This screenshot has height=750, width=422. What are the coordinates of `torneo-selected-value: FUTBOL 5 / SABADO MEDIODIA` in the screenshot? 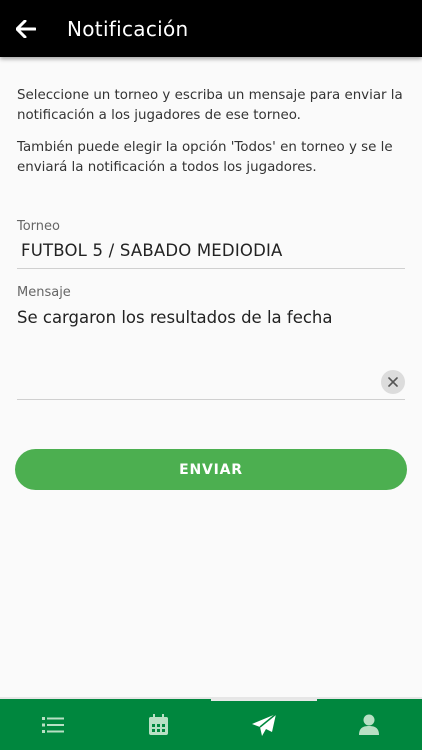 It's located at (152, 250).